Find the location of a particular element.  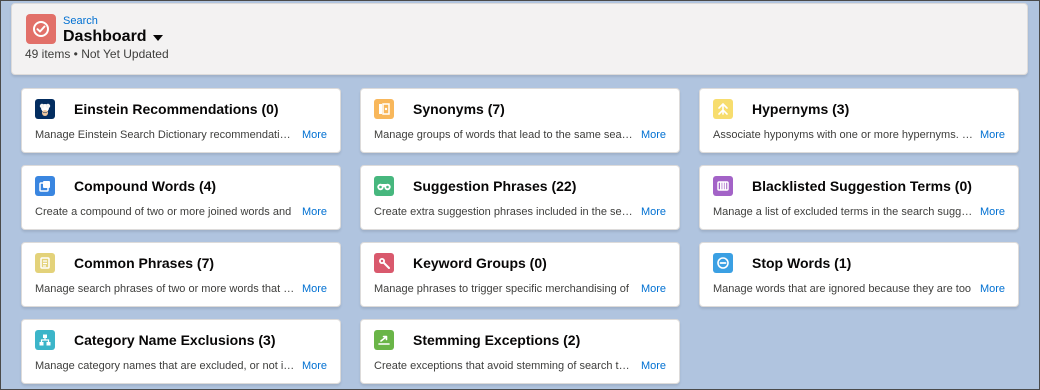

search-dashboard-icon is located at coordinates (41, 29).